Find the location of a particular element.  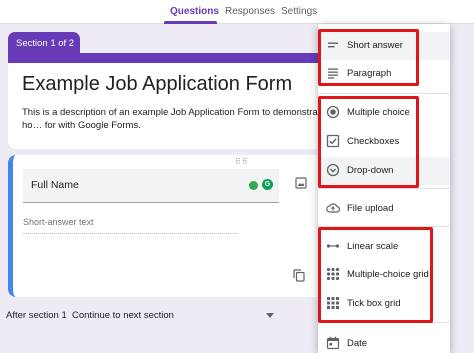

highlight-box-grid-types is located at coordinates (375, 275).